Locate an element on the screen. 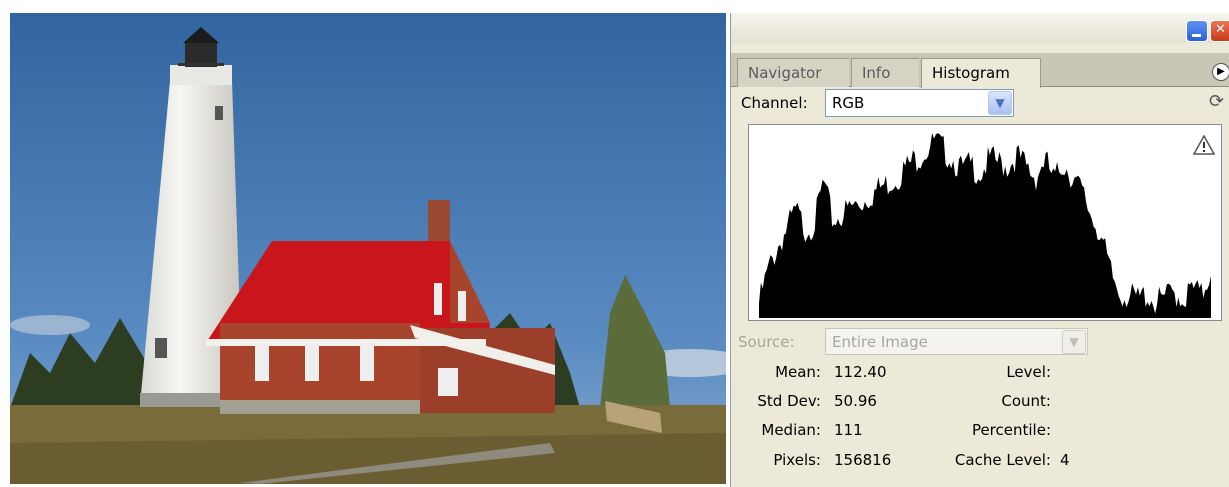 The width and height of the screenshot is (1229, 487). tab-info: Info is located at coordinates (885, 72).